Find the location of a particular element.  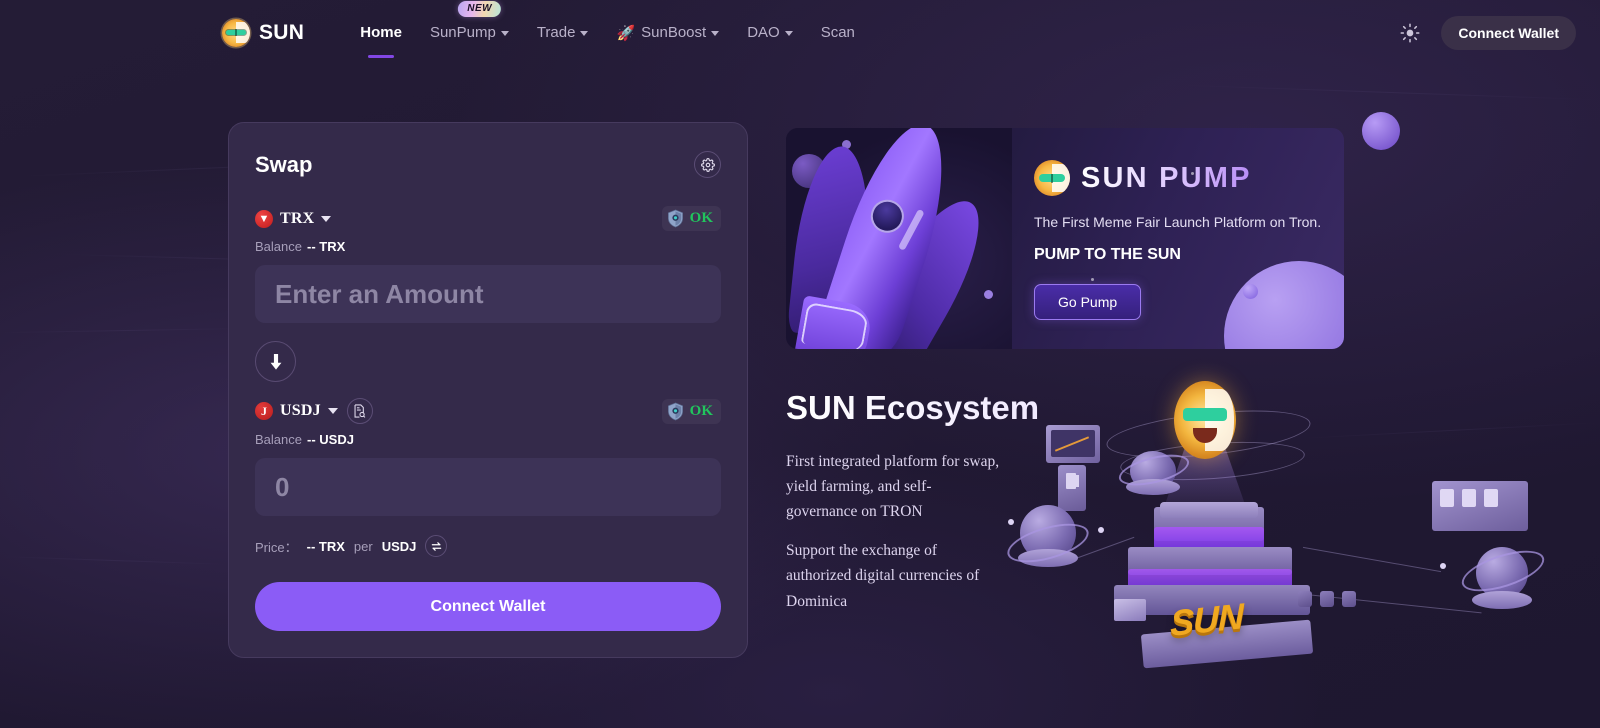

decorative-planet is located at coordinates (988, 294).